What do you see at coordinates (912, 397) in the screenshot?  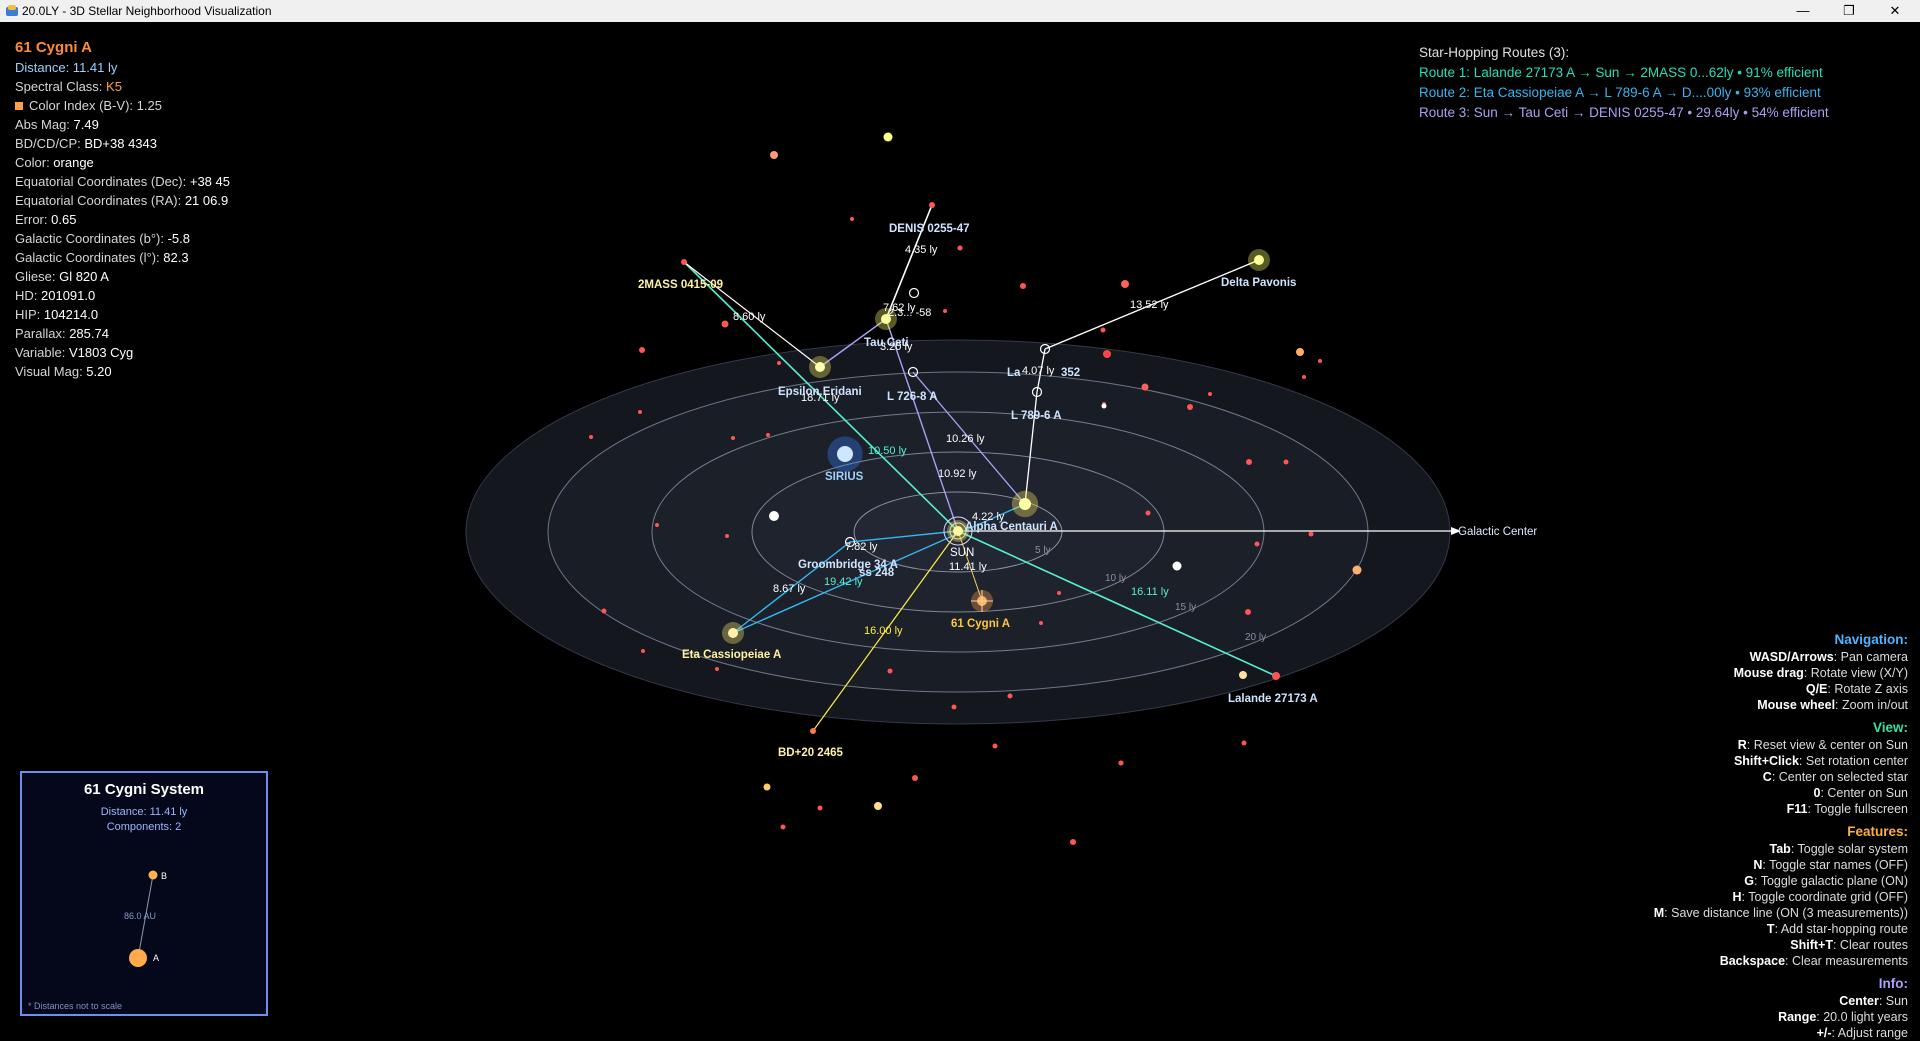 I see `star-label: L 726-8 A` at bounding box center [912, 397].